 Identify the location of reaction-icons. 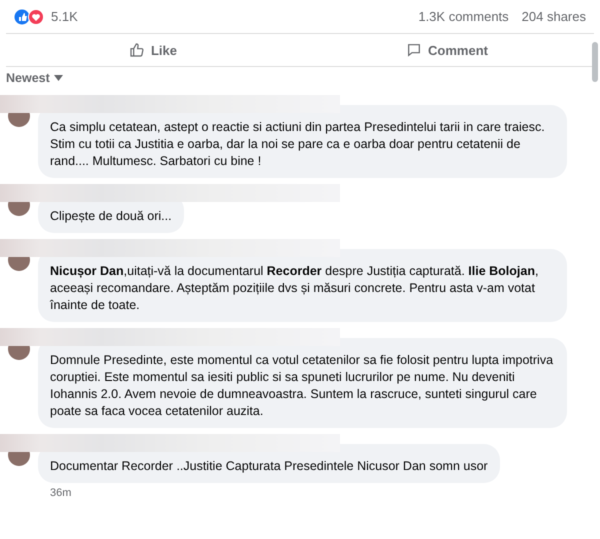
(30, 16).